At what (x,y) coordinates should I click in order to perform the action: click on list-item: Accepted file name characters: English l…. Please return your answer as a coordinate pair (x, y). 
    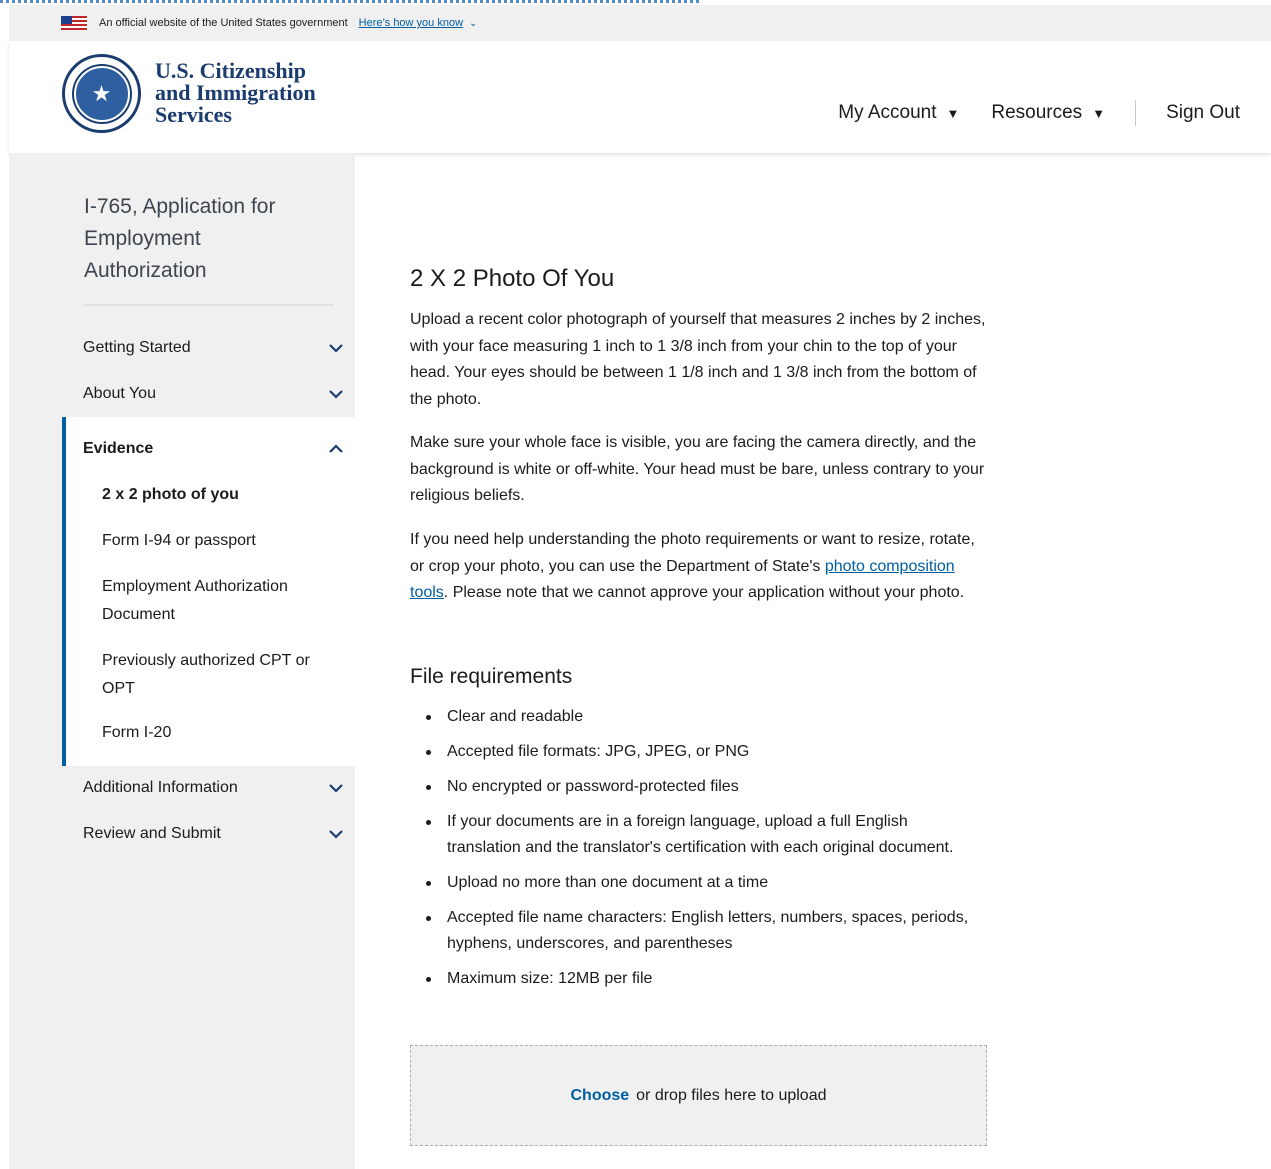
    Looking at the image, I should click on (690, 931).